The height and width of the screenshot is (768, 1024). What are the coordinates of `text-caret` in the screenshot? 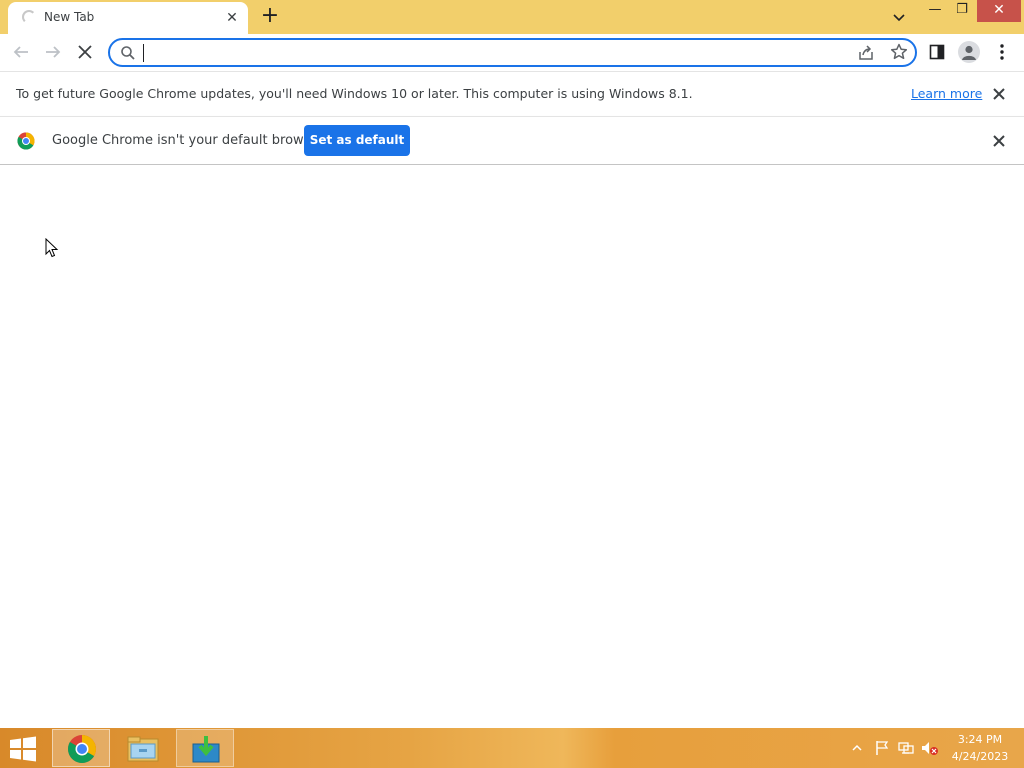 It's located at (143, 53).